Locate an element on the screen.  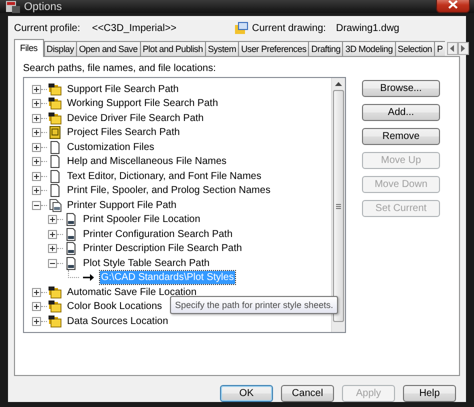
tab: Files is located at coordinates (29, 48).